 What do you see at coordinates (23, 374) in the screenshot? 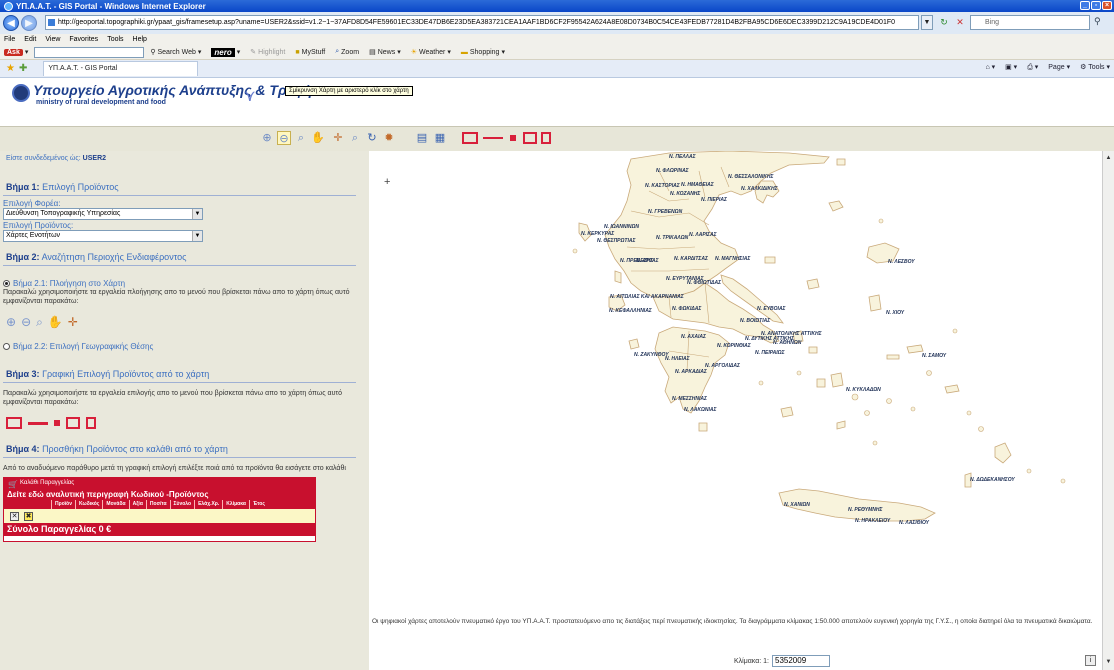
I see `step3-number: Βήμα 3:` at bounding box center [23, 374].